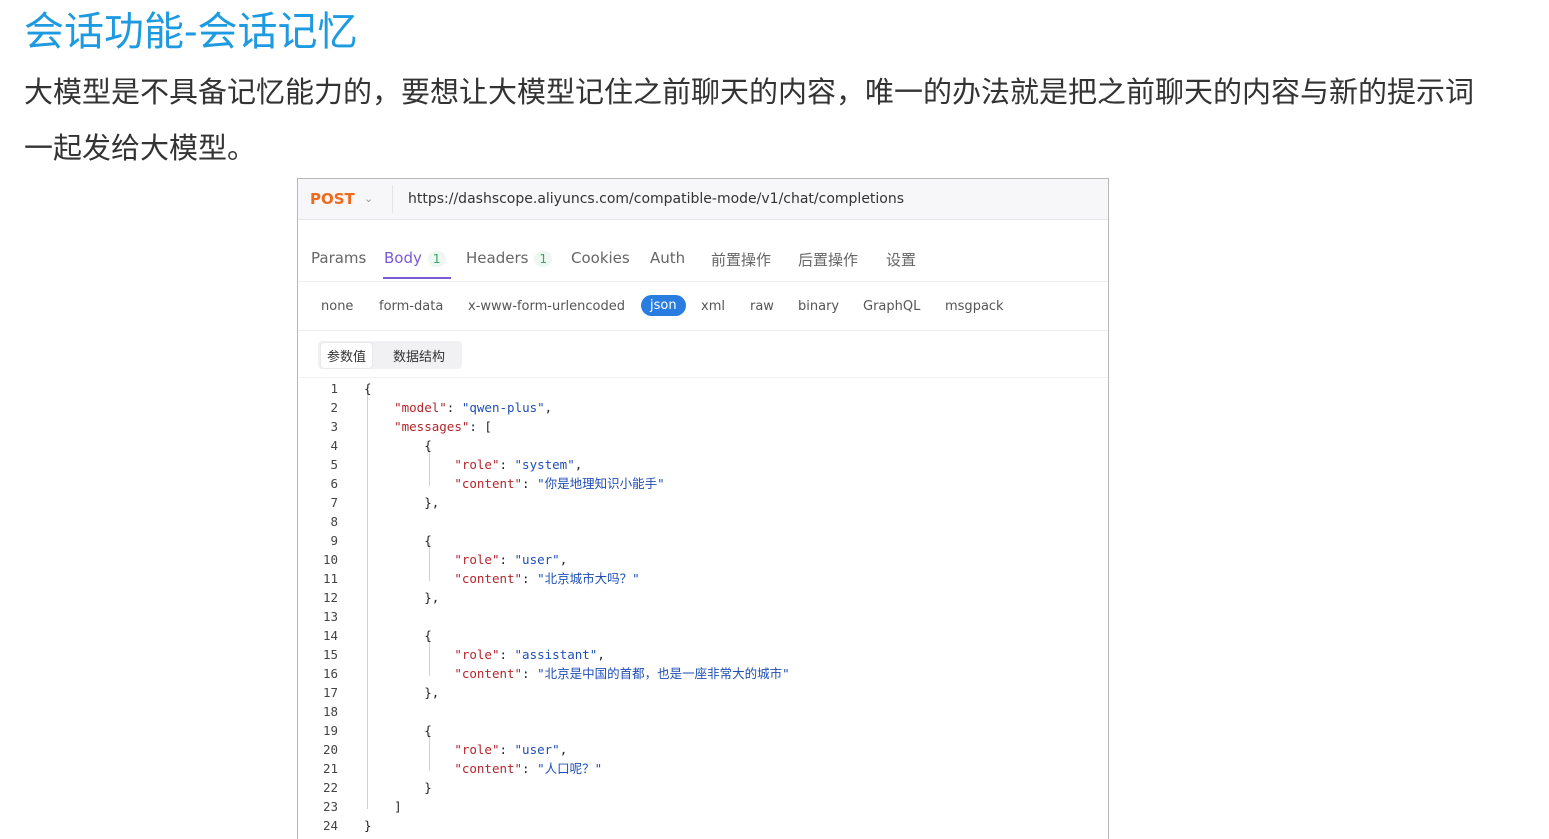  Describe the element at coordinates (330, 730) in the screenshot. I see `line-number: 19` at that location.